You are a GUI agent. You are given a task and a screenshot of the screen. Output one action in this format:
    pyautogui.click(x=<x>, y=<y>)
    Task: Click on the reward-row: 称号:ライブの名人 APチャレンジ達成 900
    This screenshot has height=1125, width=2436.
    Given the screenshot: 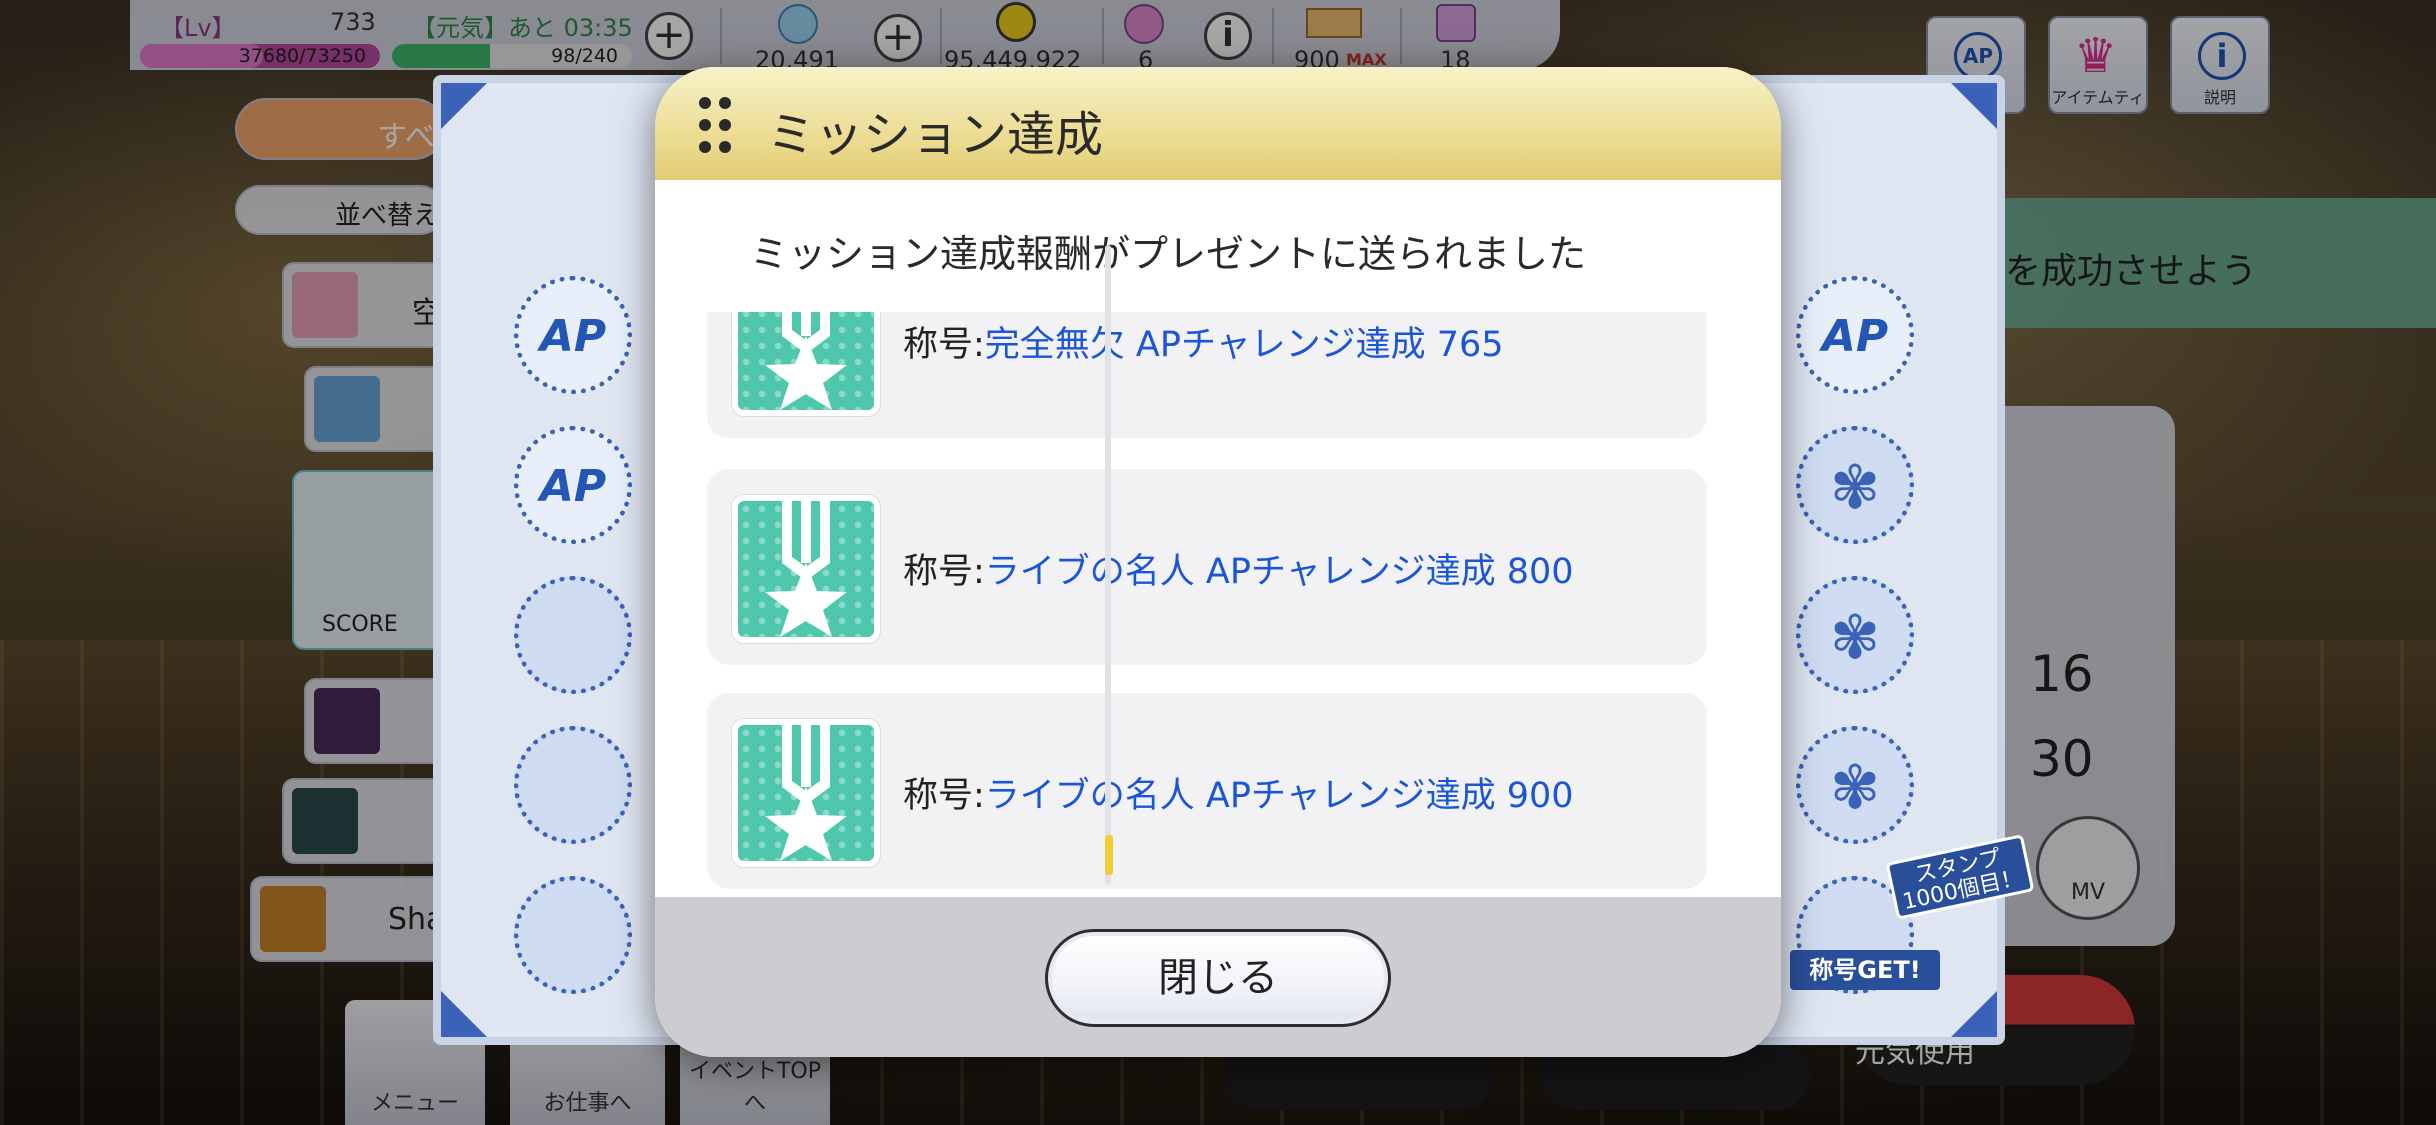 What is the action you would take?
    pyautogui.click(x=1207, y=791)
    